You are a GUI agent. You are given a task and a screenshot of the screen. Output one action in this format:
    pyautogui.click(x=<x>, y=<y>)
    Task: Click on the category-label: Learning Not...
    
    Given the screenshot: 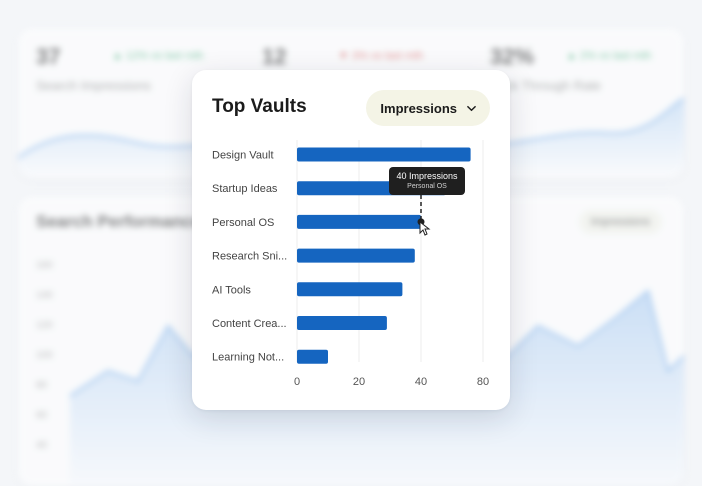 What is the action you would take?
    pyautogui.click(x=248, y=358)
    